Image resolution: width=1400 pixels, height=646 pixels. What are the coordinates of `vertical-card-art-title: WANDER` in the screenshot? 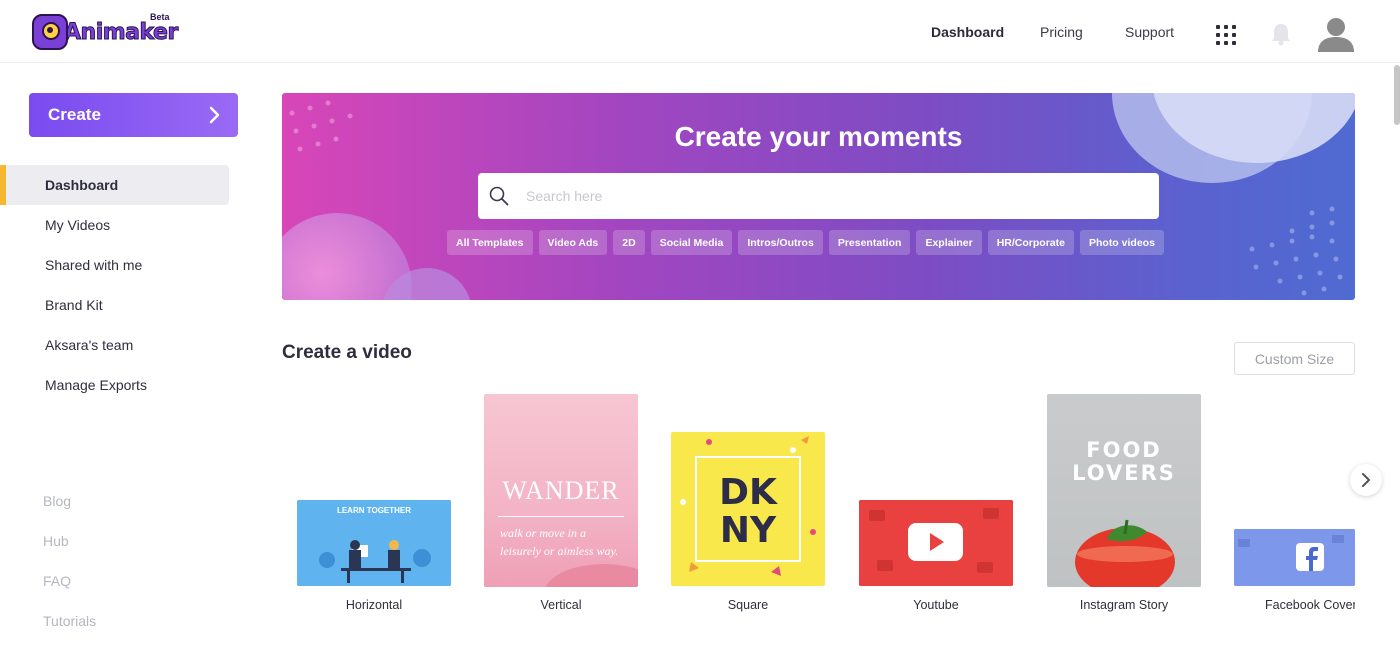 It's located at (561, 490).